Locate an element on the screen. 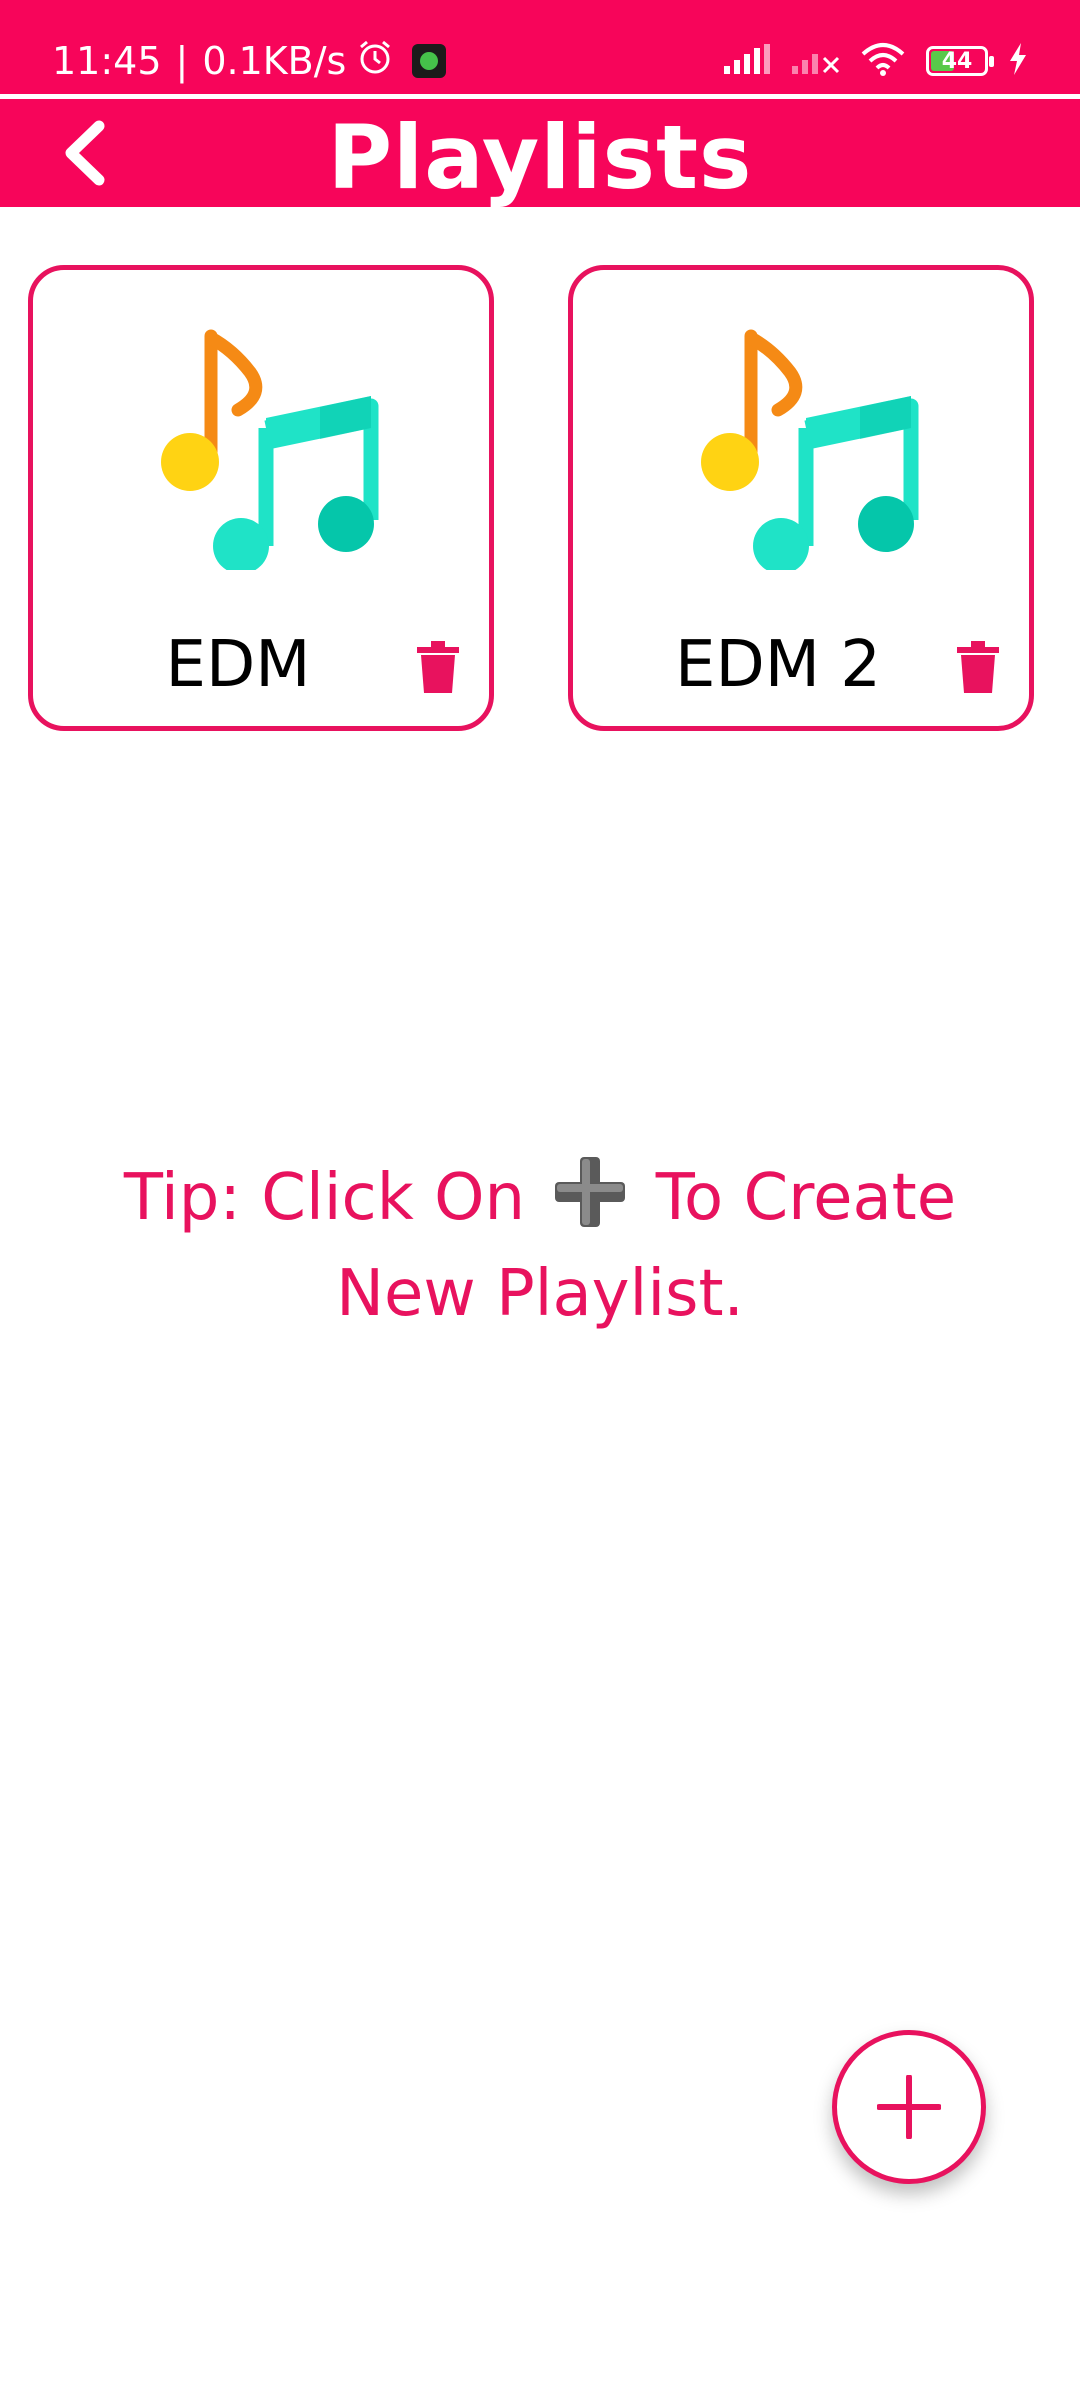 The height and width of the screenshot is (2400, 1080). app-bar: Playlists is located at coordinates (540, 154).